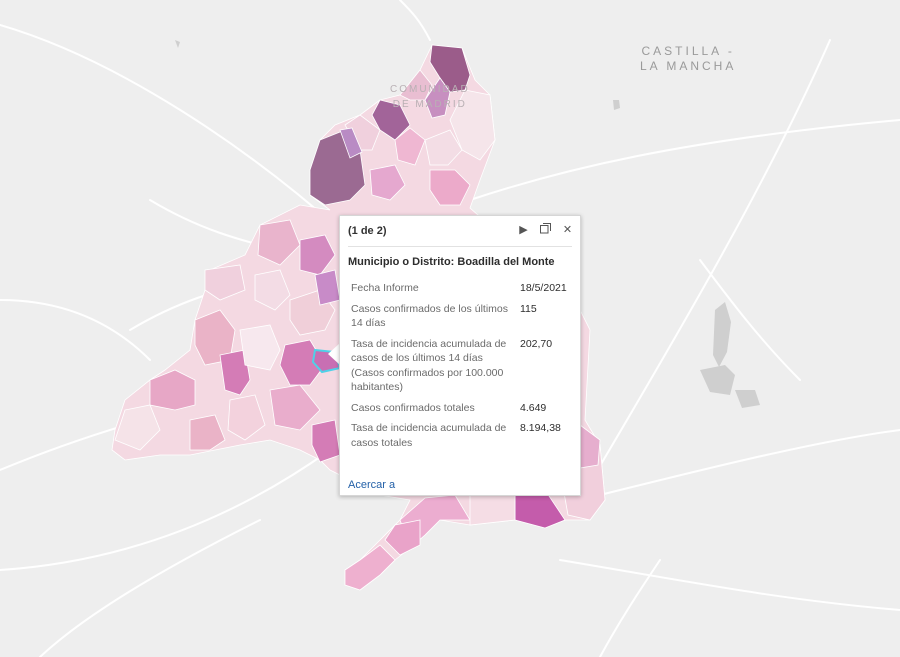 This screenshot has height=657, width=900. Describe the element at coordinates (533, 407) in the screenshot. I see `field-value: 4.649` at that location.